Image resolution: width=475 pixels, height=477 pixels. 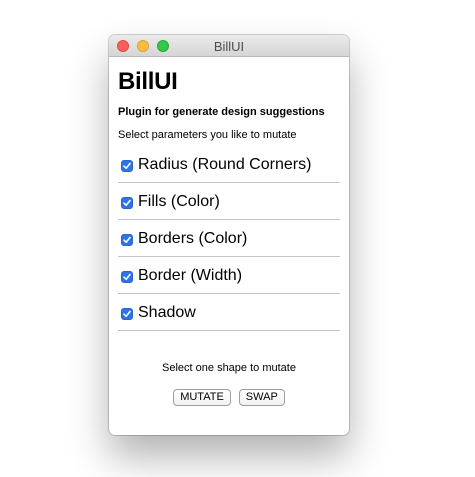 I want to click on parameter-row-border-width: Border (Width), so click(x=229, y=275).